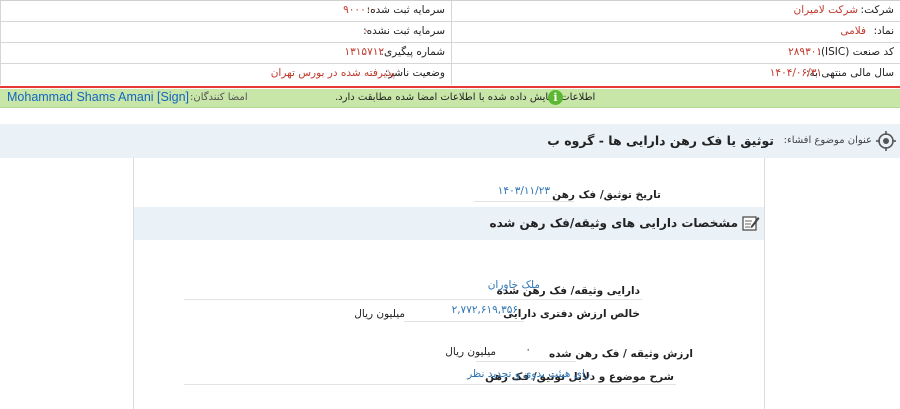 Image resolution: width=900 pixels, height=409 pixels. I want to click on isic-label: کد صنعت (ISIC):, so click(855, 52).